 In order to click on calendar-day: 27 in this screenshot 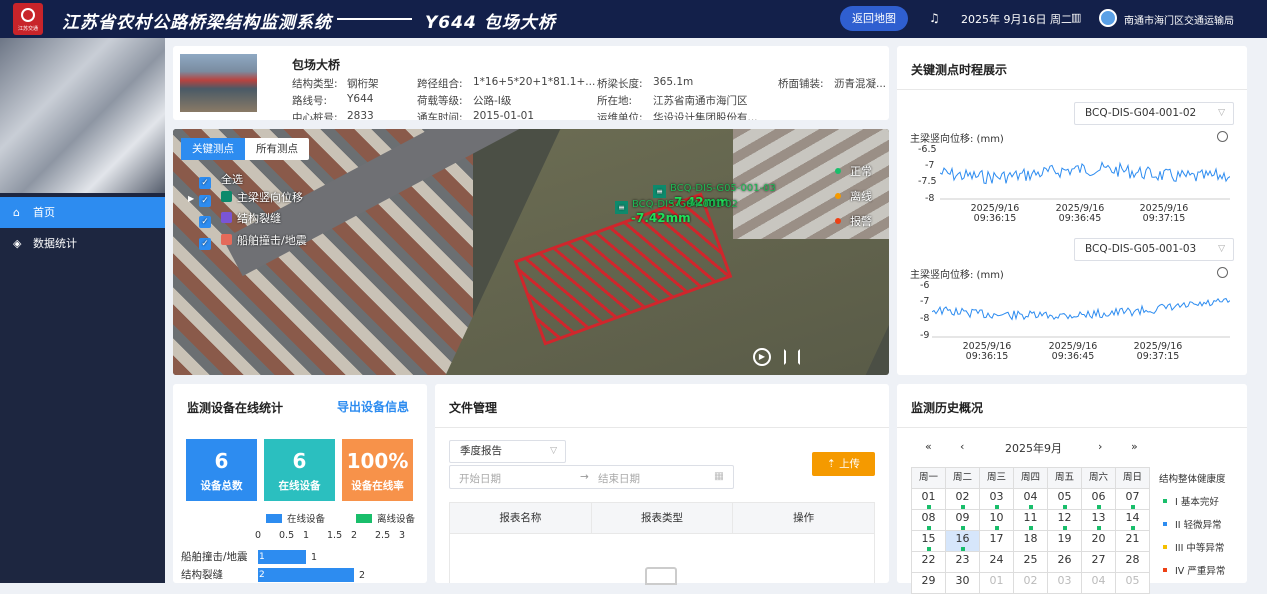, I will do `click(1099, 562)`.